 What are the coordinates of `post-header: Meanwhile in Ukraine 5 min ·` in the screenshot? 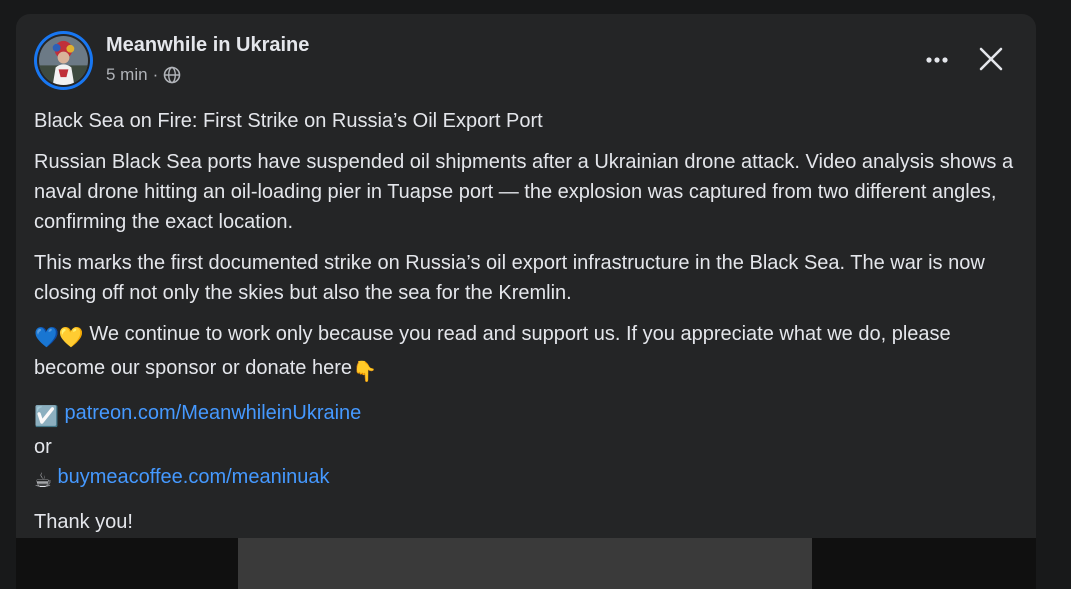 It's located at (526, 59).